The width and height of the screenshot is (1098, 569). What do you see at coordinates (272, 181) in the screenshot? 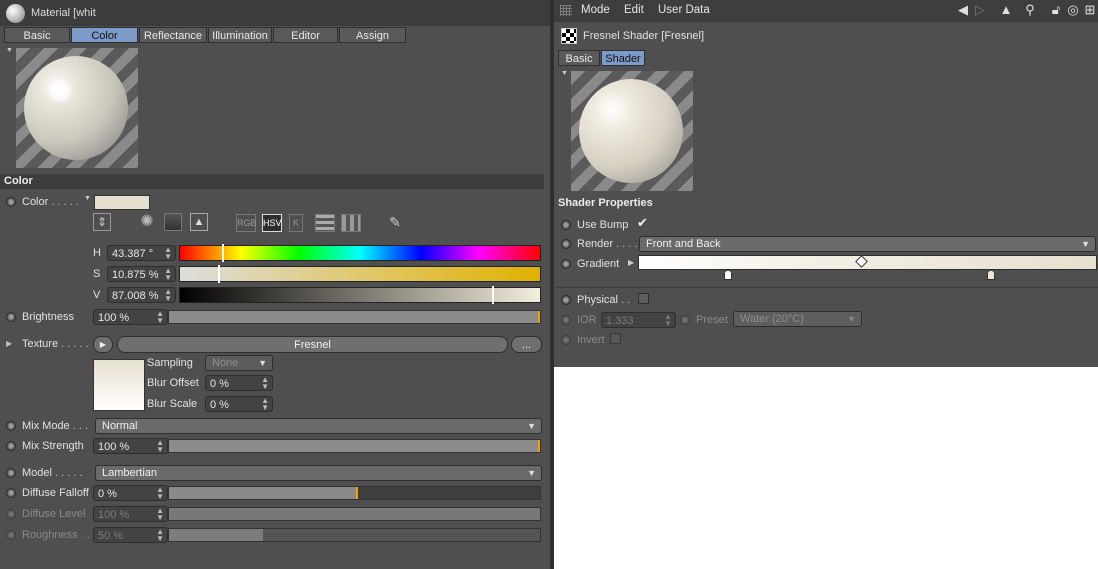
I see `section-color: Color` at bounding box center [272, 181].